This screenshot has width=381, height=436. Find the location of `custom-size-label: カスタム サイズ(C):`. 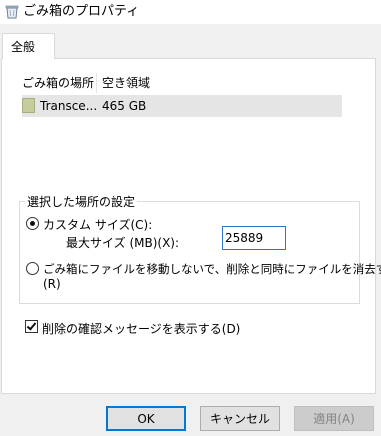

custom-size-label: カスタム サイズ(C): is located at coordinates (97, 224).